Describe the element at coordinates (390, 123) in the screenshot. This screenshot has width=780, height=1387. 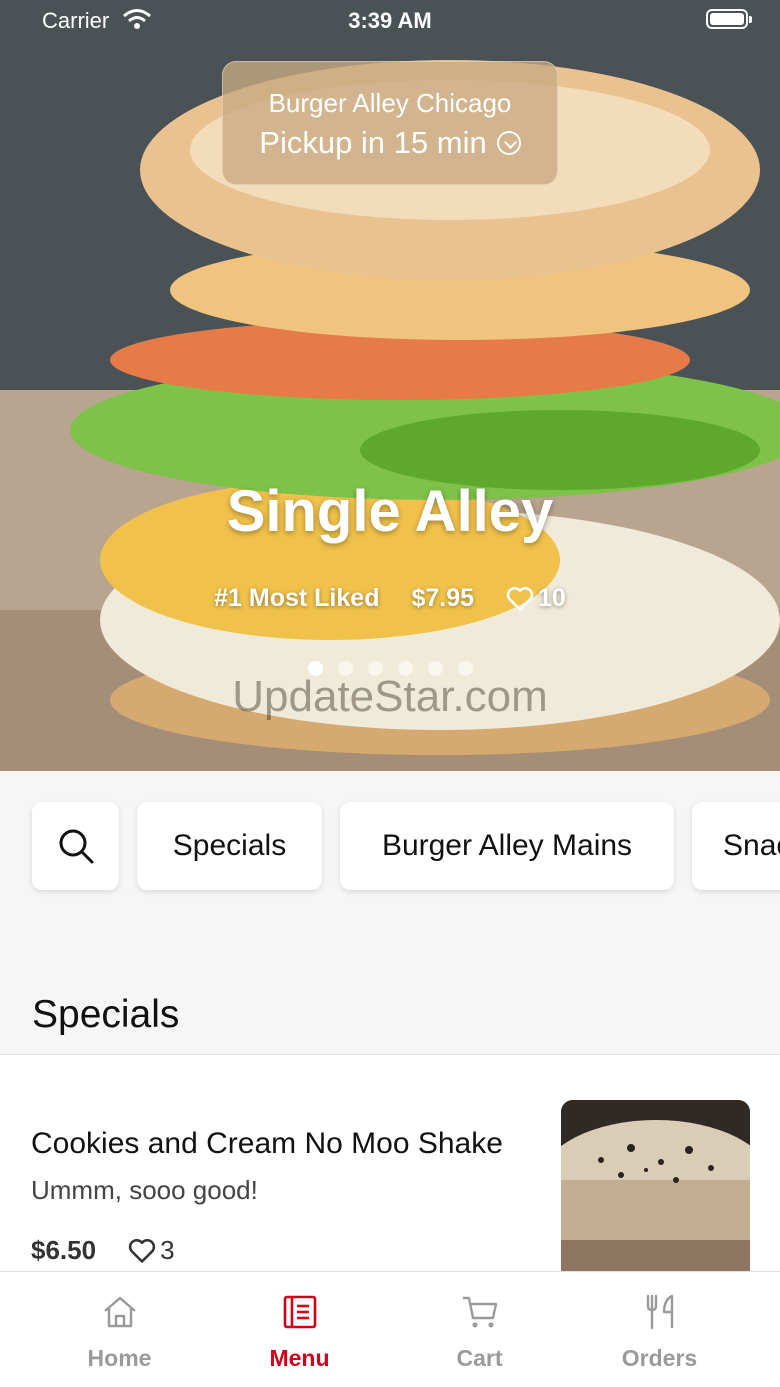
I see `pickup-selector: Burger Alley Chicago Pickup in 15 min` at that location.